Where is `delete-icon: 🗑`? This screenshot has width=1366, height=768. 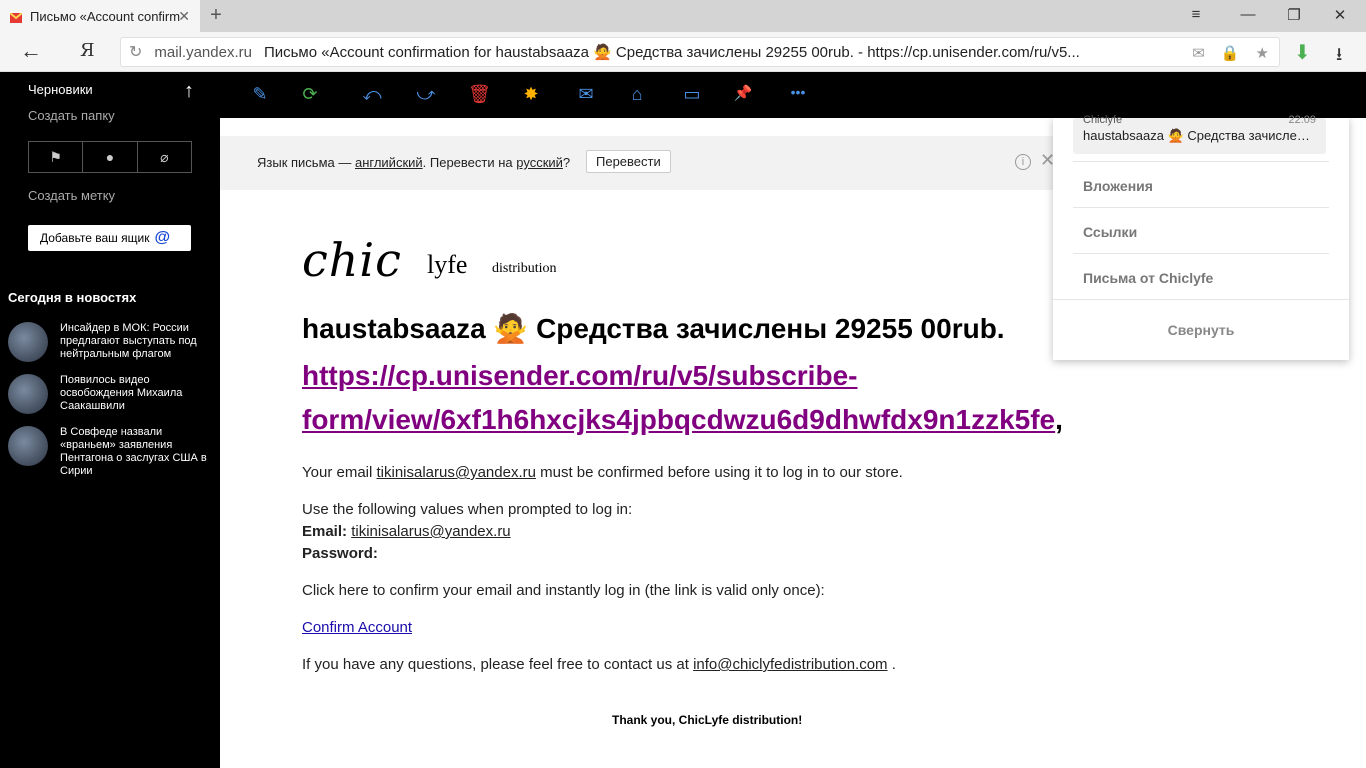
delete-icon: 🗑 is located at coordinates (479, 94).